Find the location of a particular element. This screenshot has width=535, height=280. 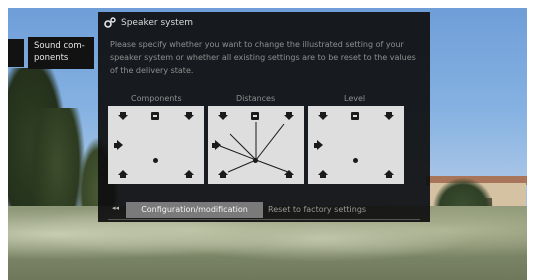

dialog-header: Speaker system is located at coordinates (148, 23).